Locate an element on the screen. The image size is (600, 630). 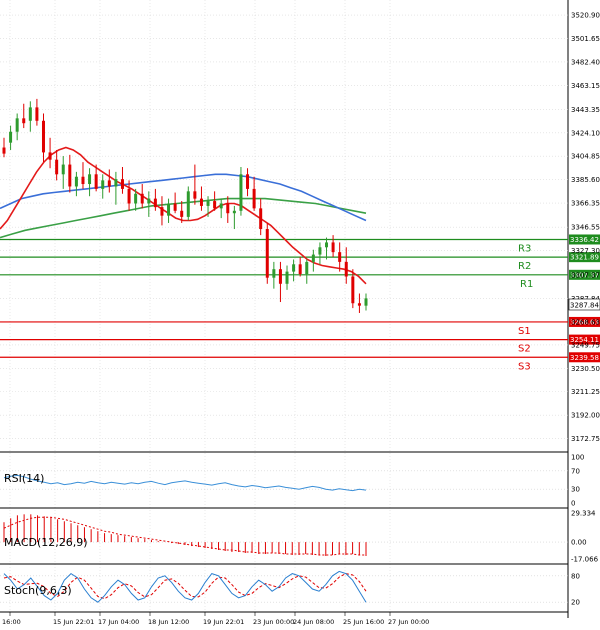
price-tick-label: 3211.25 is located at coordinates (585, 392).